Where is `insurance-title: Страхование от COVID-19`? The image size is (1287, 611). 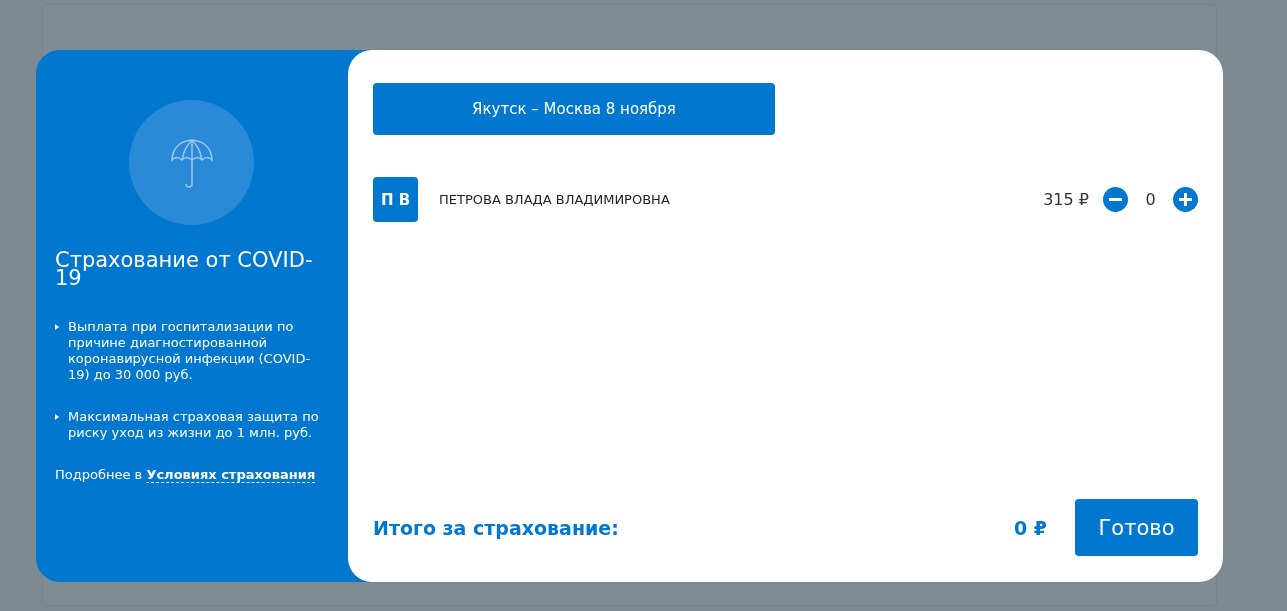 insurance-title: Страхование от COVID-19 is located at coordinates (184, 269).